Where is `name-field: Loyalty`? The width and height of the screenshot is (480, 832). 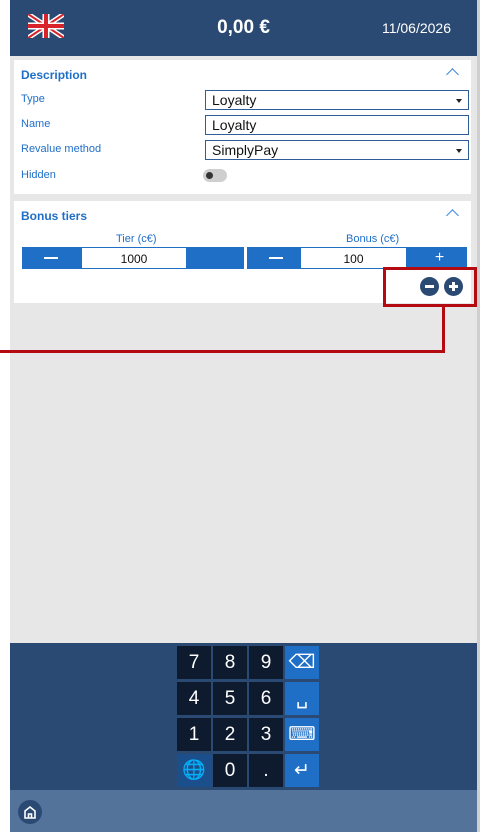 name-field: Loyalty is located at coordinates (337, 125).